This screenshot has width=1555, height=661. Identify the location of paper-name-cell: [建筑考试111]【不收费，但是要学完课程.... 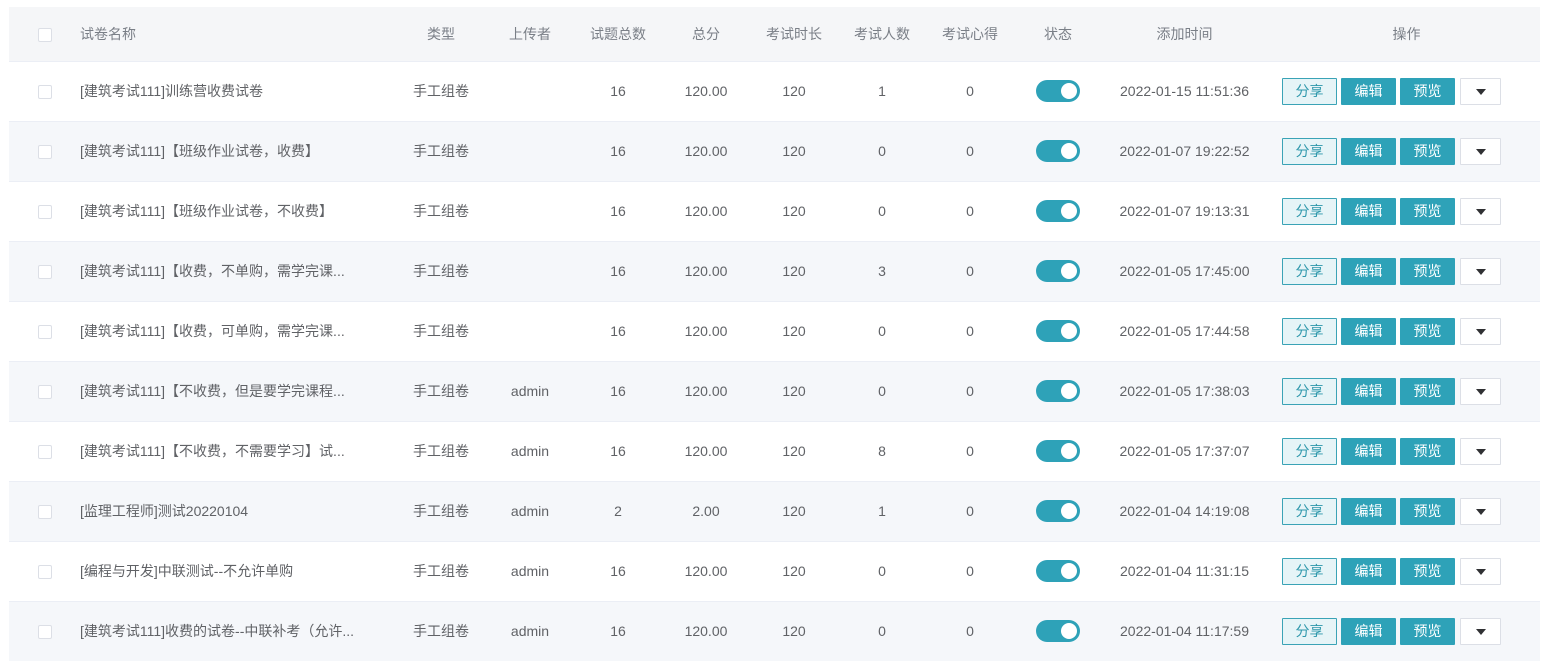
(235, 391).